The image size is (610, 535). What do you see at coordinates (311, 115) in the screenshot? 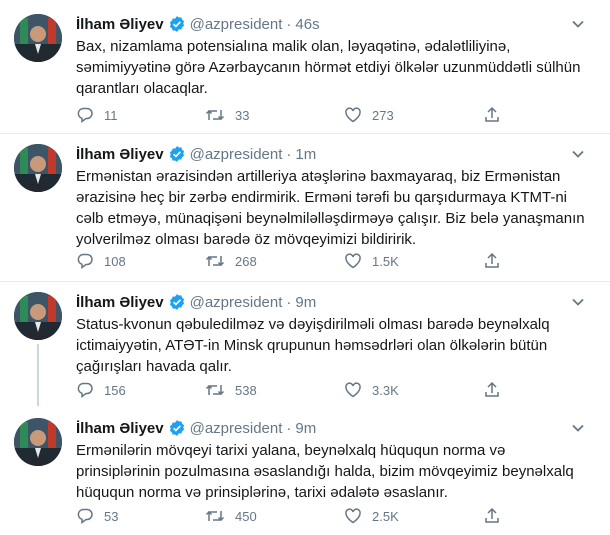
I see `tweet-actions: 11 33 273` at bounding box center [311, 115].